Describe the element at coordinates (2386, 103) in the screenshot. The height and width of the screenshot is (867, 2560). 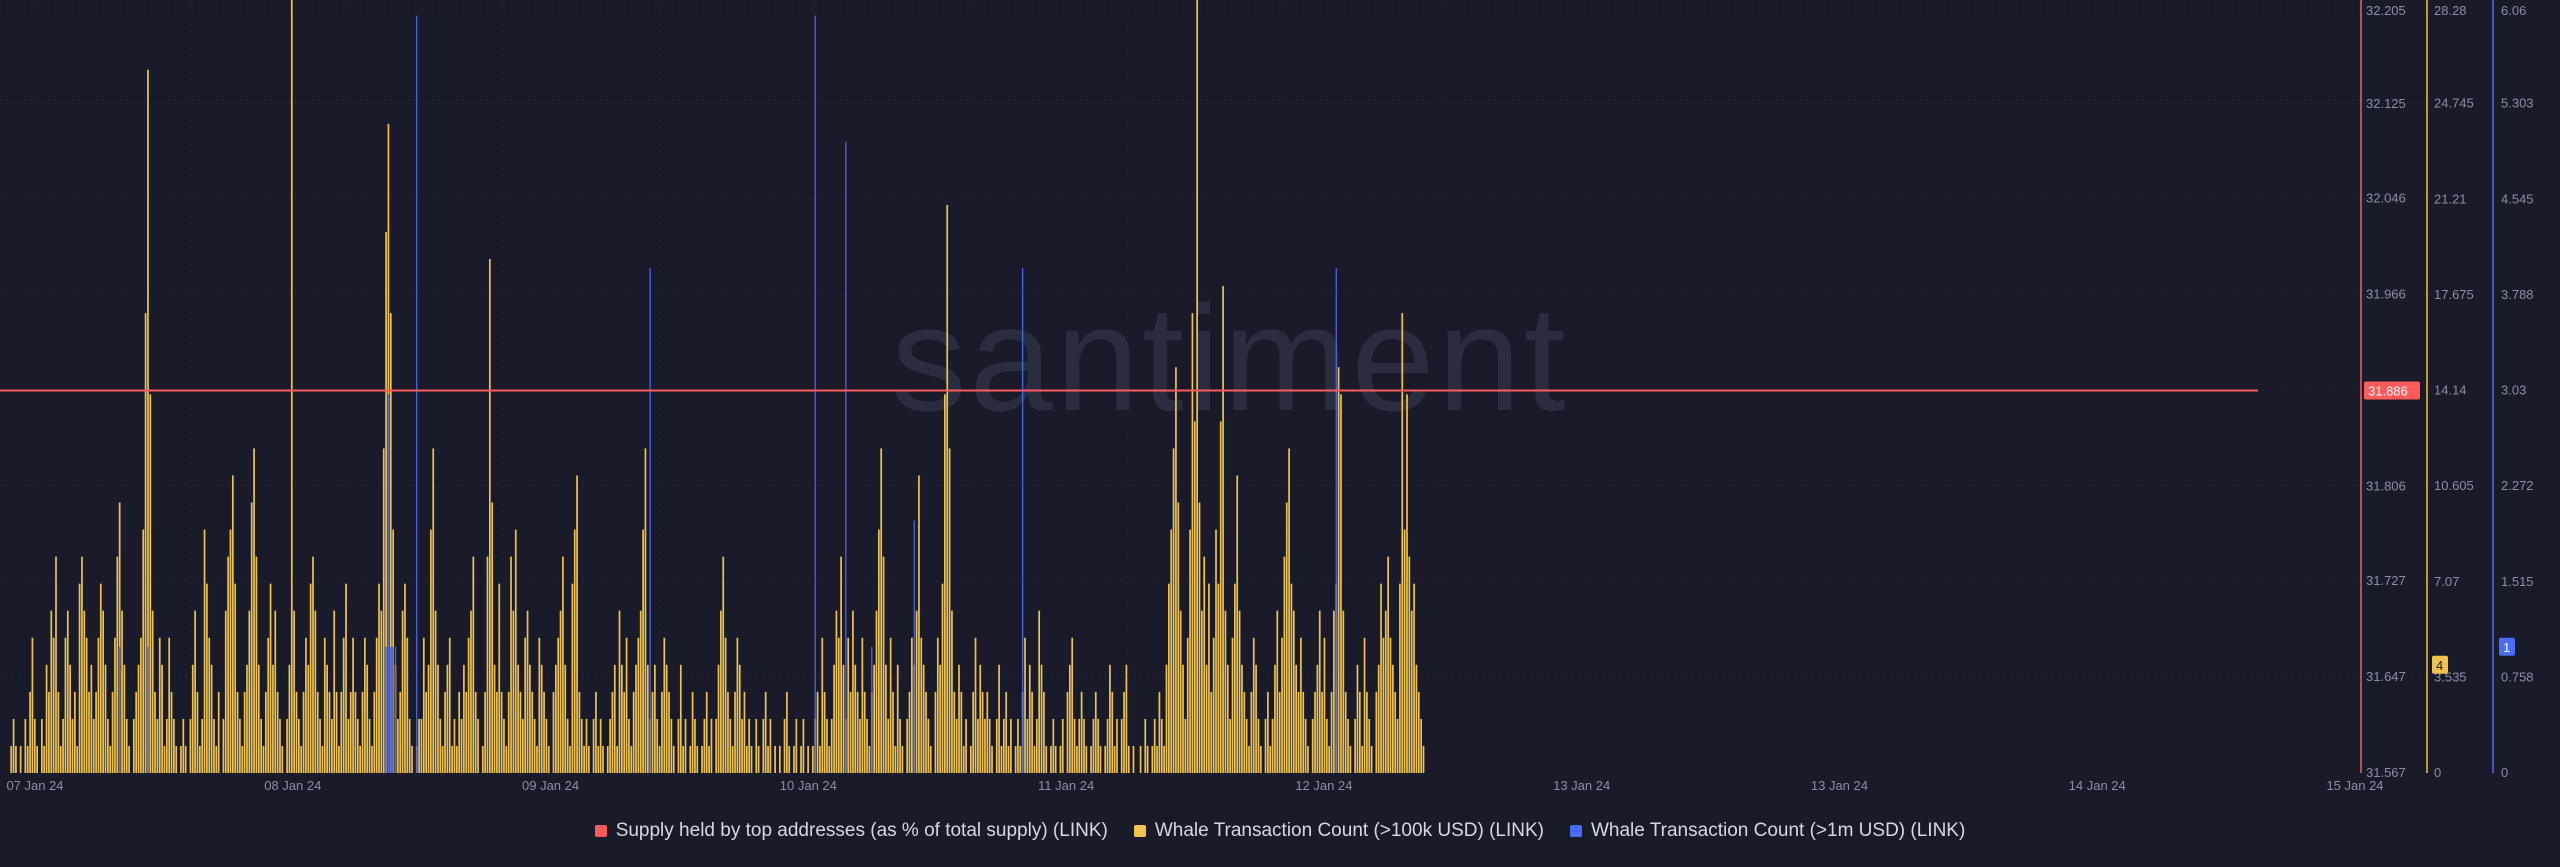
I see `tick-label-supply: 32.125` at that location.